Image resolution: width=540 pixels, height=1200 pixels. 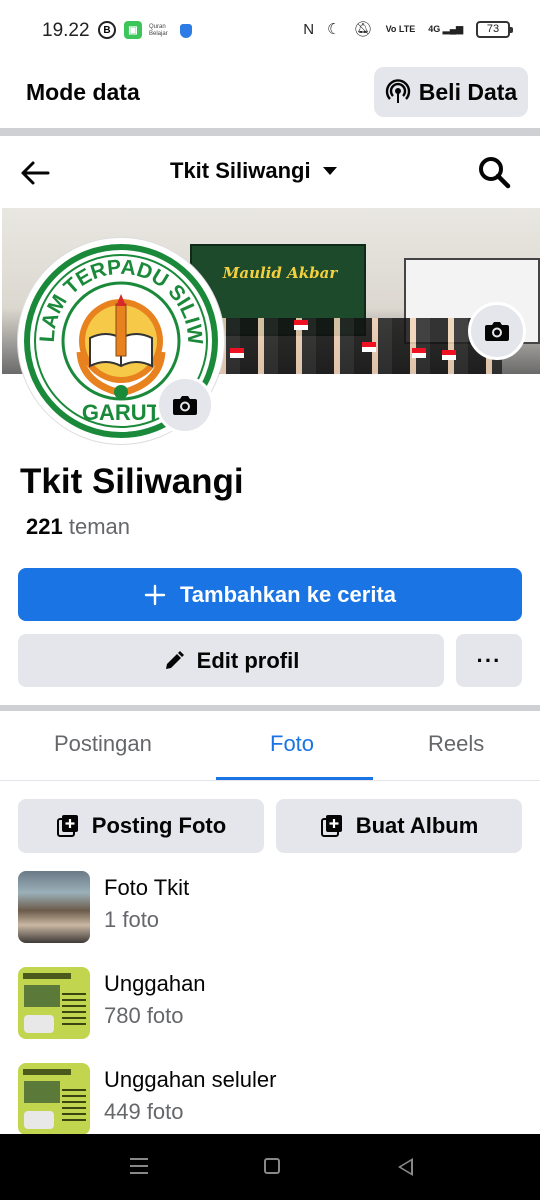 I want to click on battery-icon: 73, so click(x=494, y=29).